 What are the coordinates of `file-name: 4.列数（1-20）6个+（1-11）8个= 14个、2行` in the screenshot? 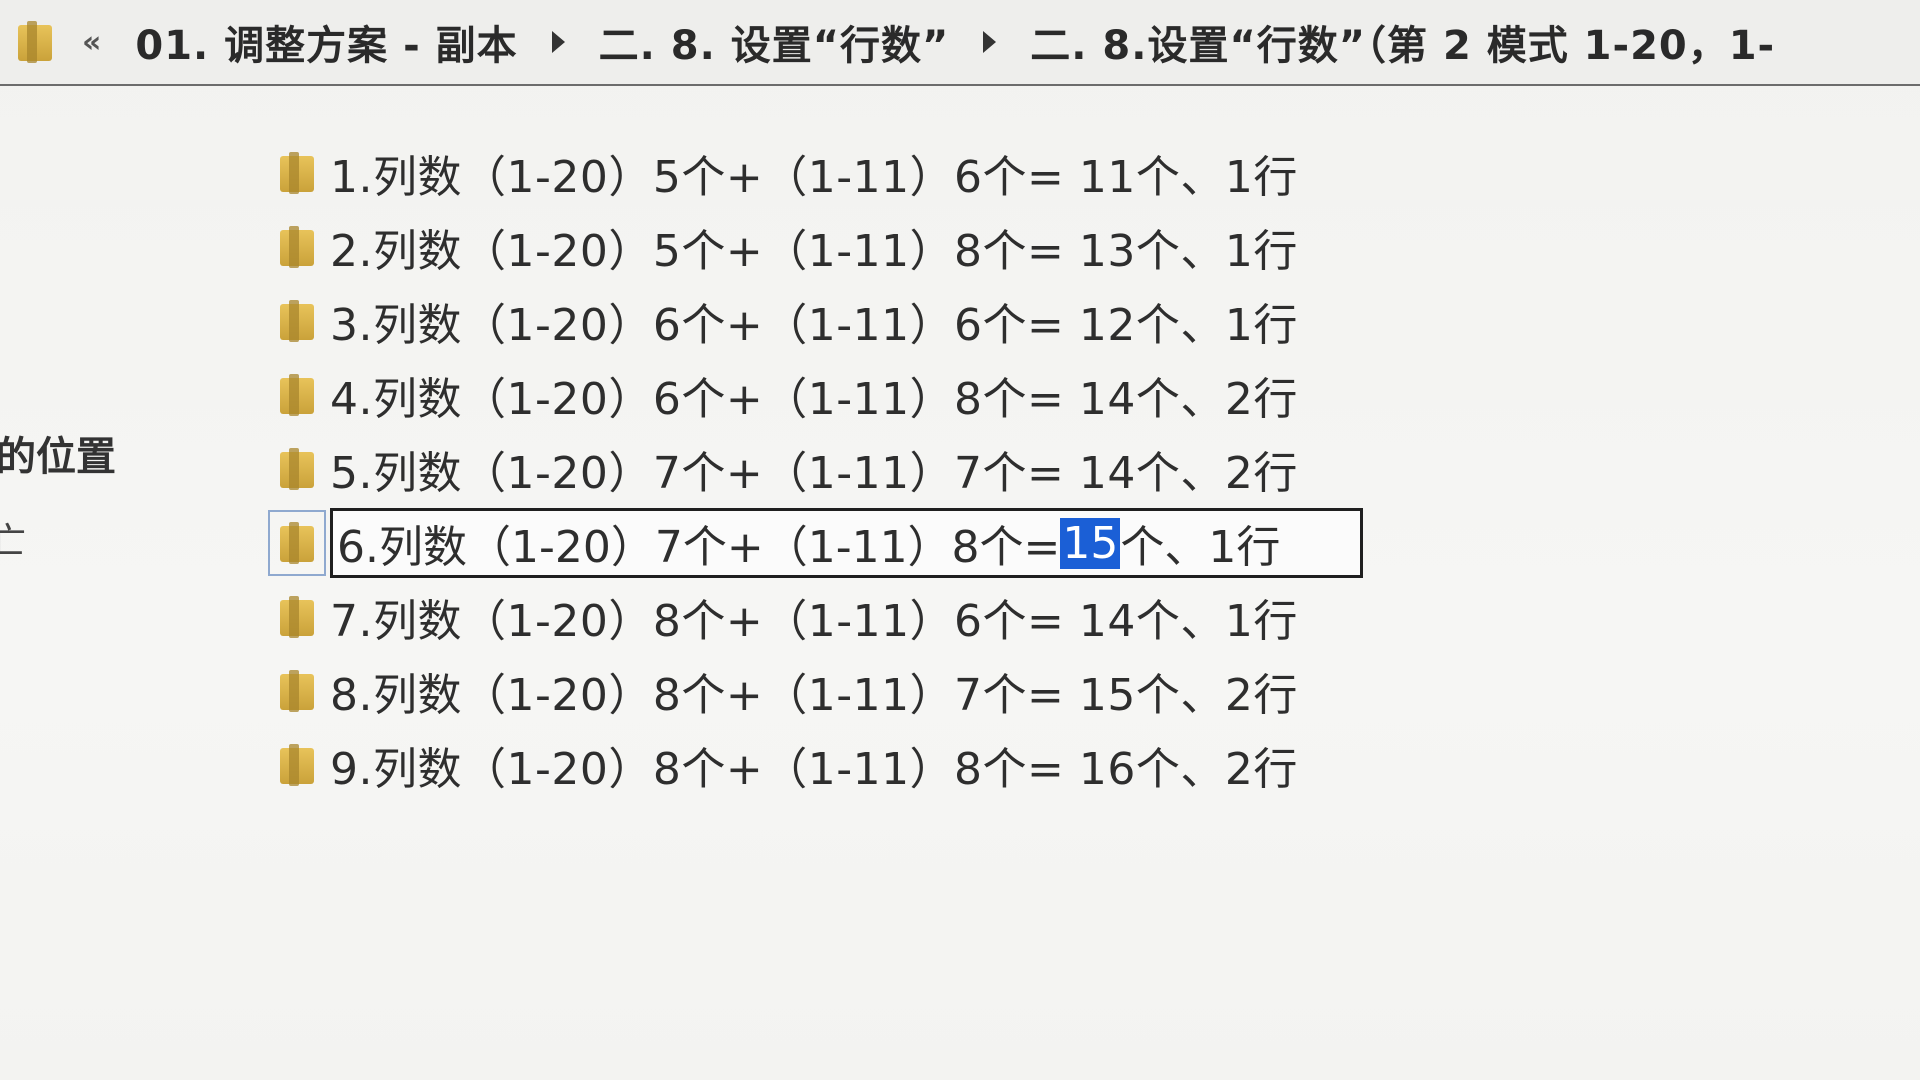 It's located at (814, 399).